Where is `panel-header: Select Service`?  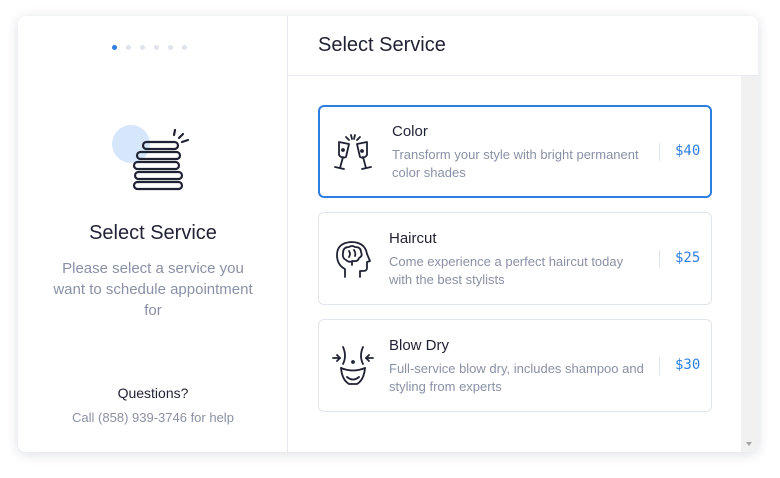
panel-header: Select Service is located at coordinates (523, 46).